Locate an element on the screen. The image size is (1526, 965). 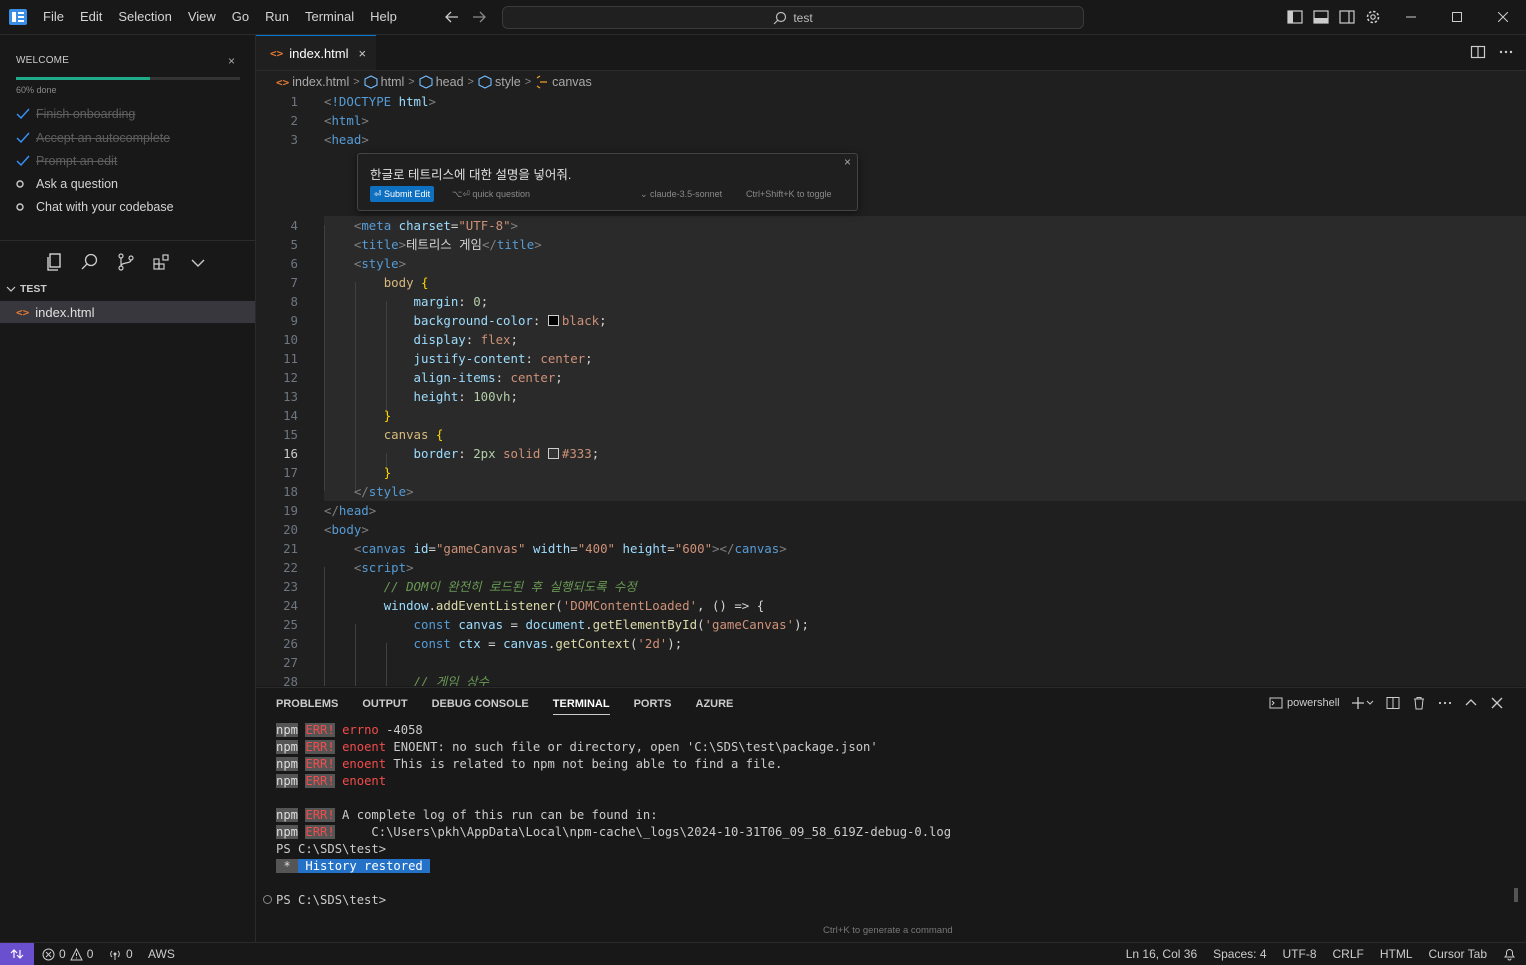
menu-terminal: Terminal is located at coordinates (329, 17).